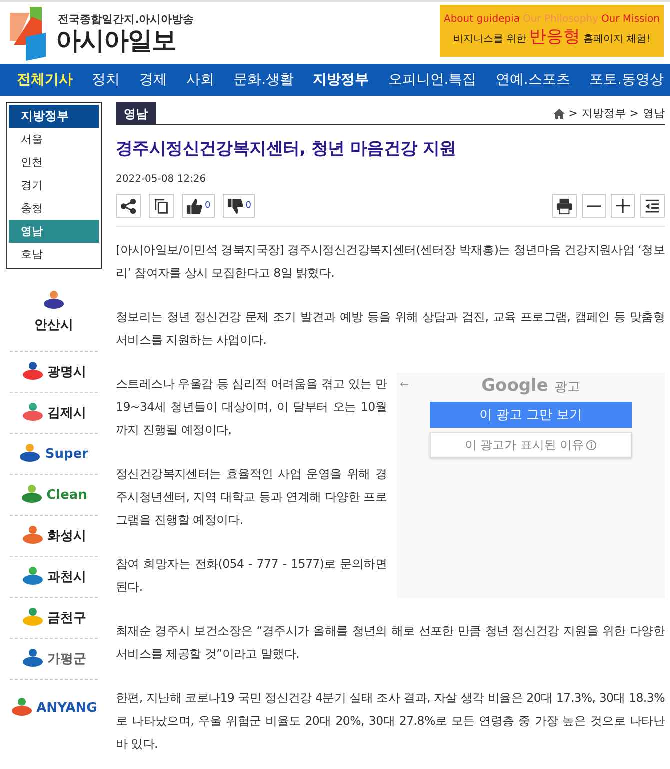  I want to click on share-button, so click(128, 206).